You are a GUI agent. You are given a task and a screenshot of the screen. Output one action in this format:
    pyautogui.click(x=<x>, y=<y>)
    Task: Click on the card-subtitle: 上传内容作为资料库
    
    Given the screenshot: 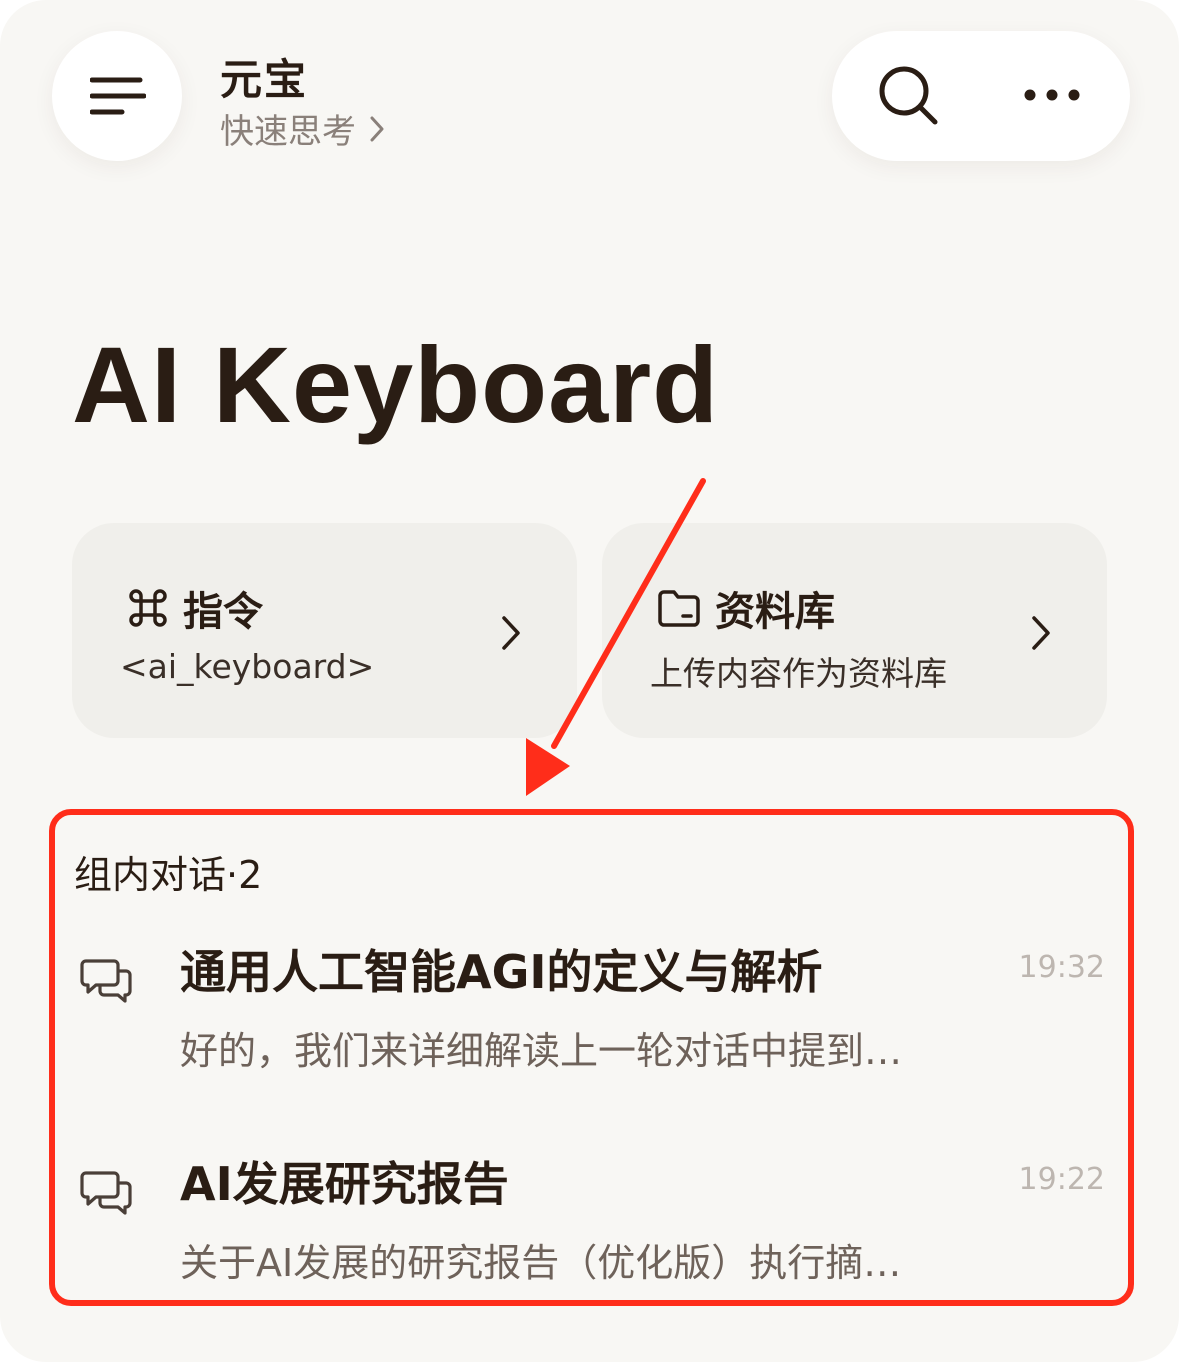 What is the action you would take?
    pyautogui.click(x=798, y=673)
    